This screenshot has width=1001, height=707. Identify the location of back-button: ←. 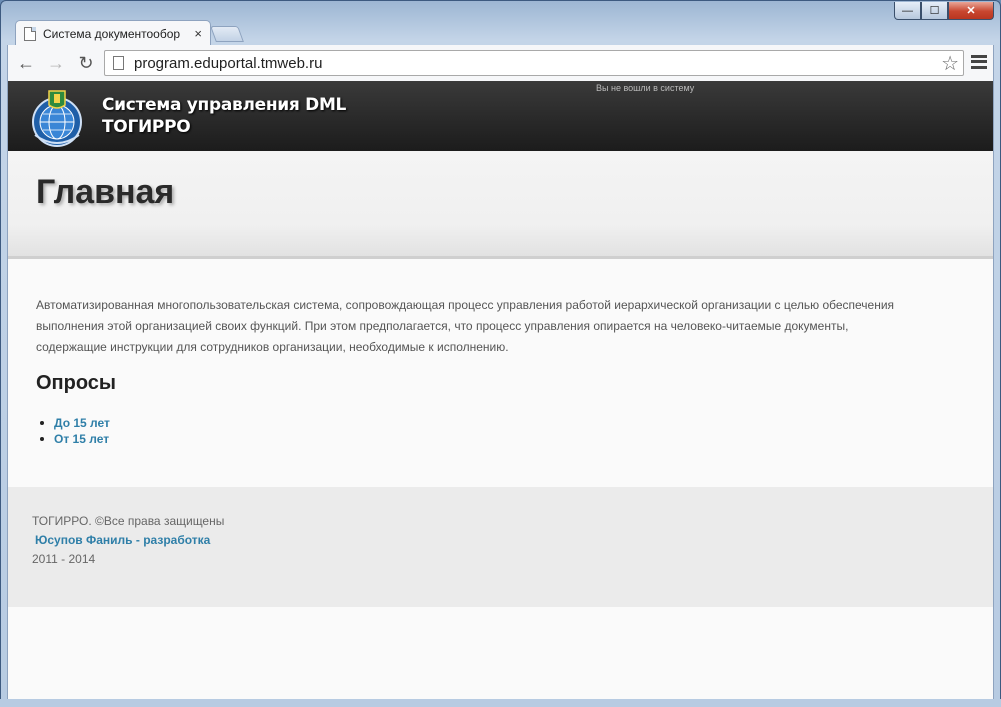
(26, 63).